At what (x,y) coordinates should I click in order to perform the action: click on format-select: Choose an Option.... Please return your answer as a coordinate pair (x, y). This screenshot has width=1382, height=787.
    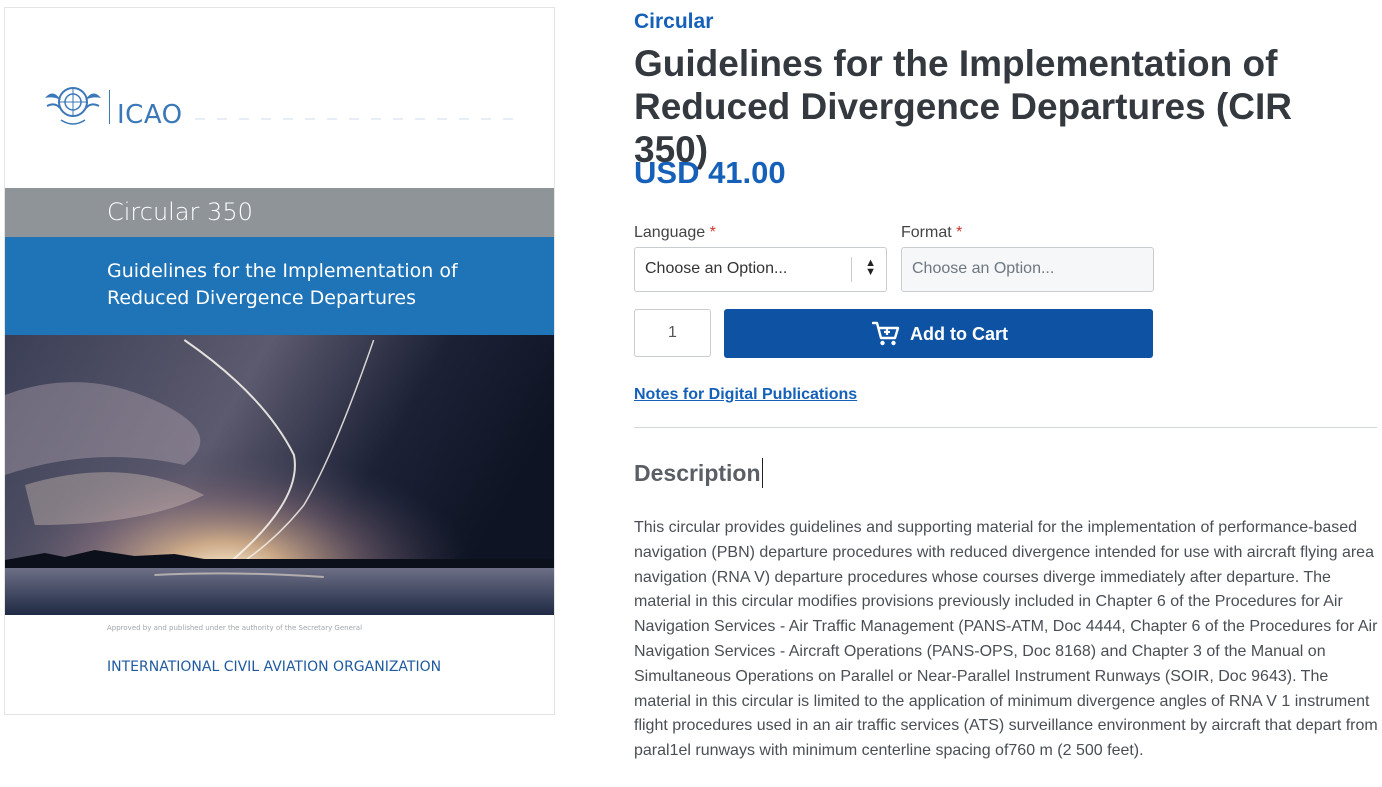
    Looking at the image, I should click on (1027, 269).